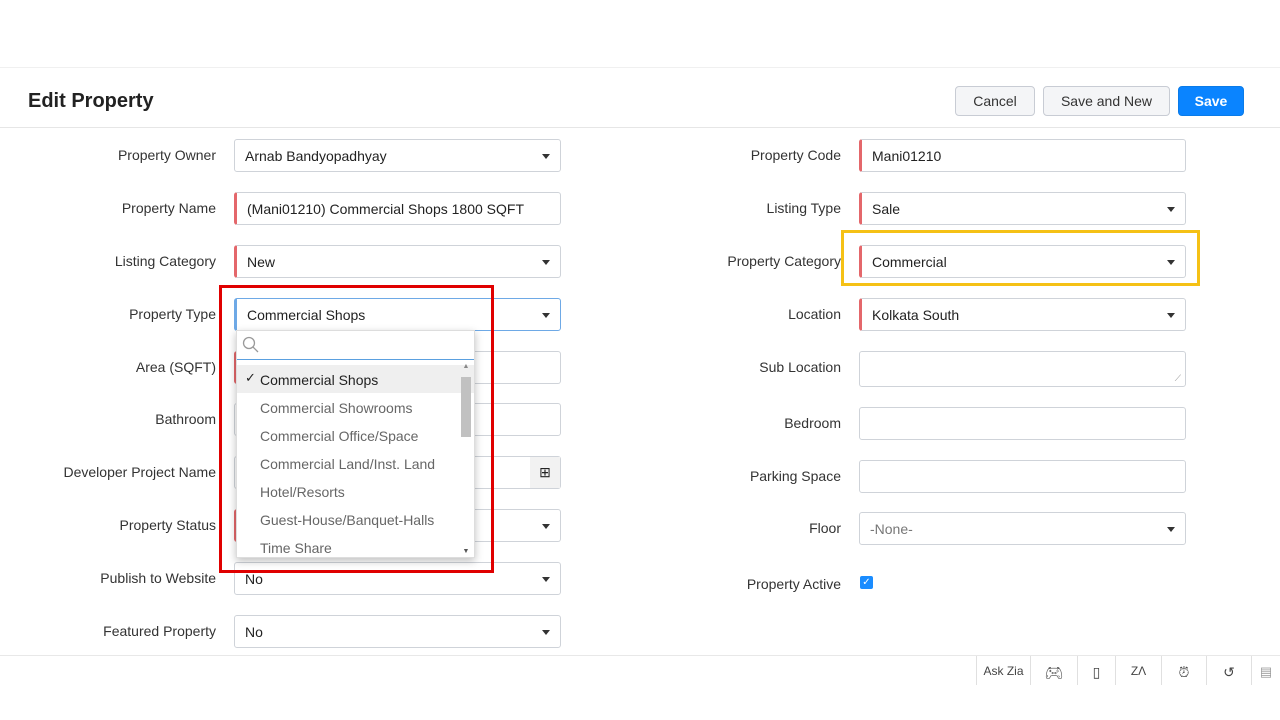 The image size is (1280, 720). I want to click on listing-type-label: Listing Type, so click(803, 208).